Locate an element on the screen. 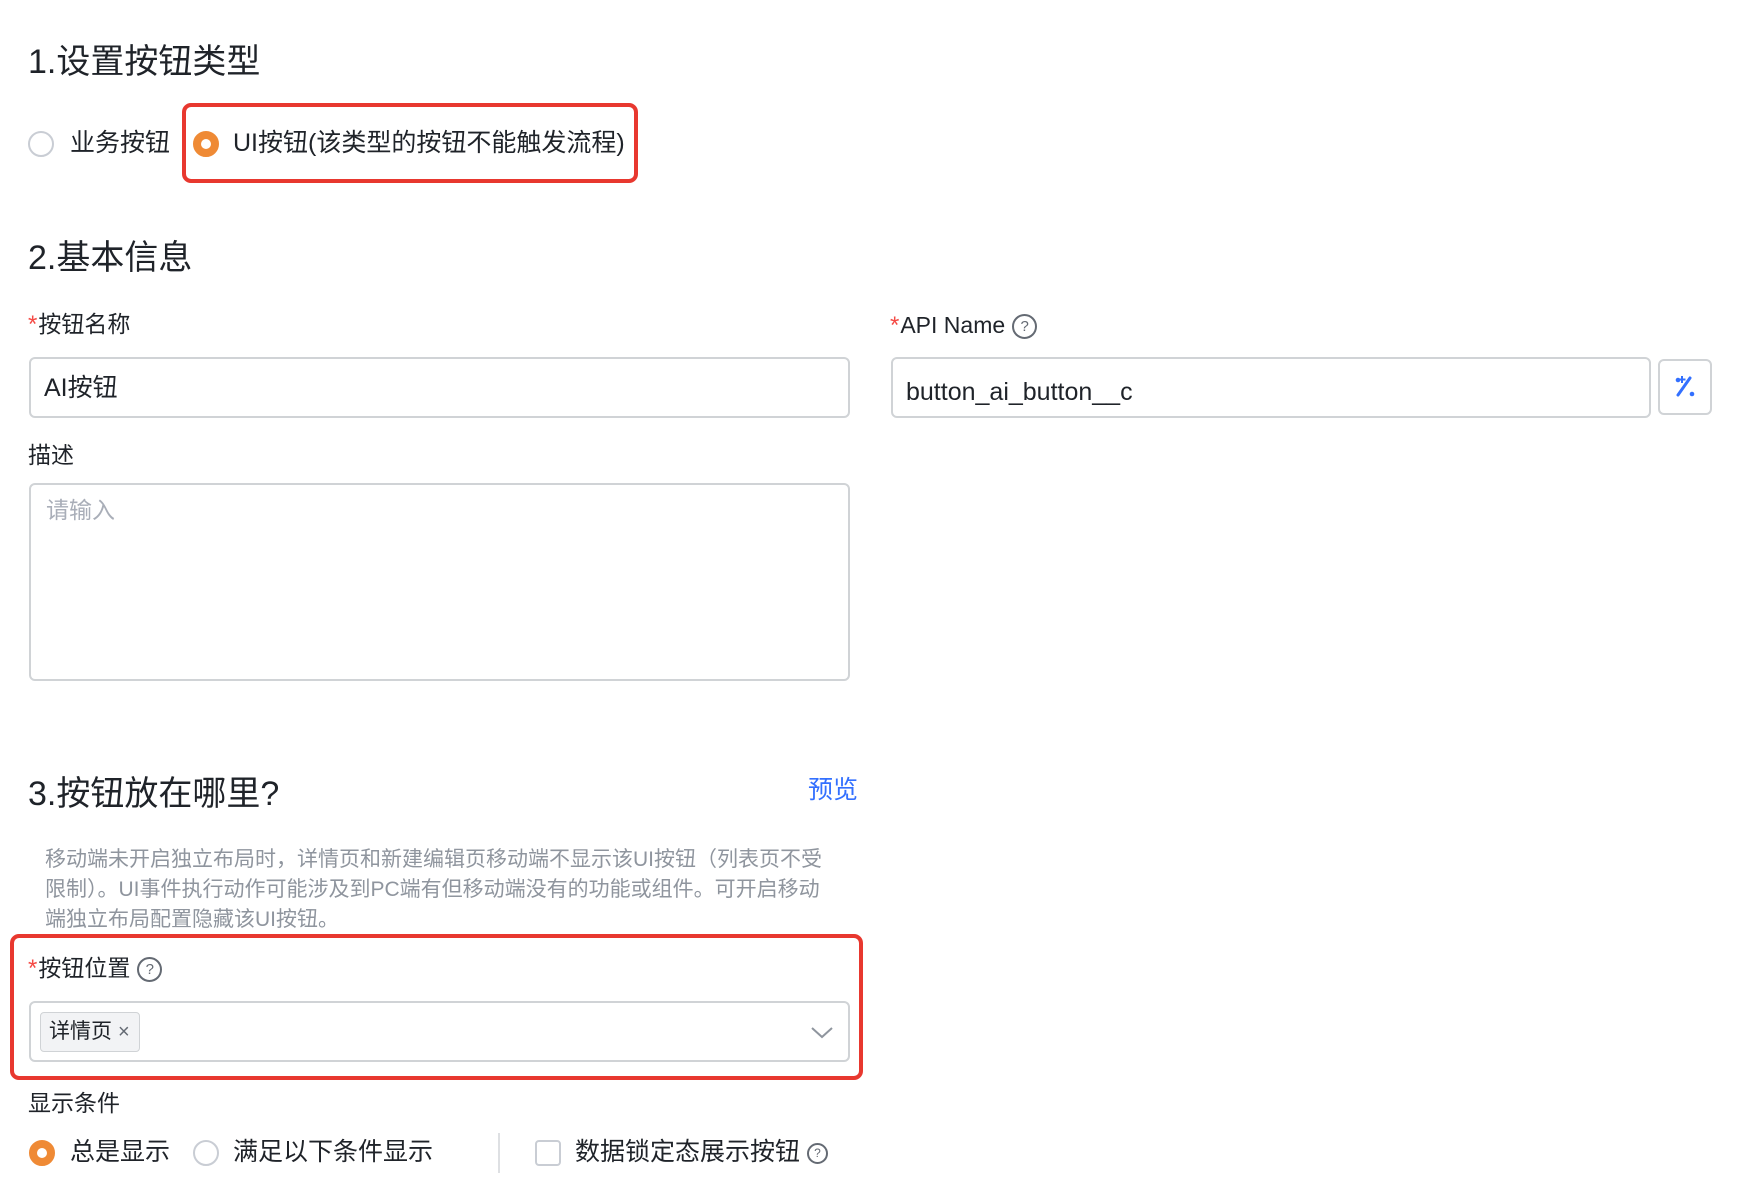 The width and height of the screenshot is (1750, 1196). radio-ui-button-label: UI按钮(该类型的按钮不能触发流程) is located at coordinates (429, 143).